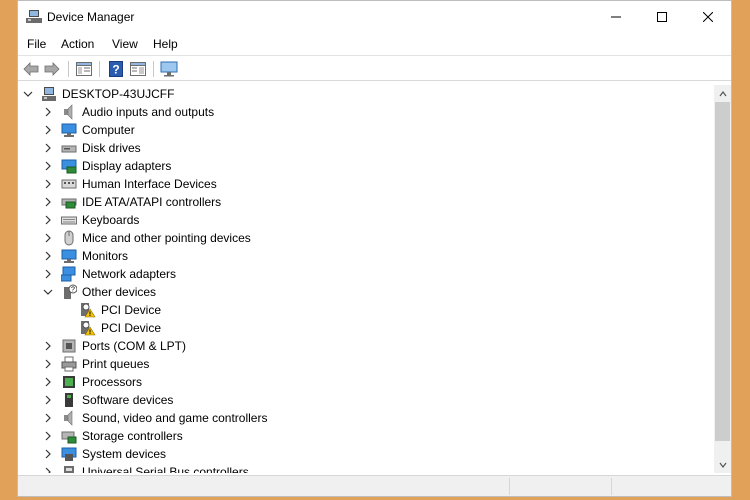 This screenshot has height=500, width=750. Describe the element at coordinates (68, 274) in the screenshot. I see `network-adapter-icon` at that location.